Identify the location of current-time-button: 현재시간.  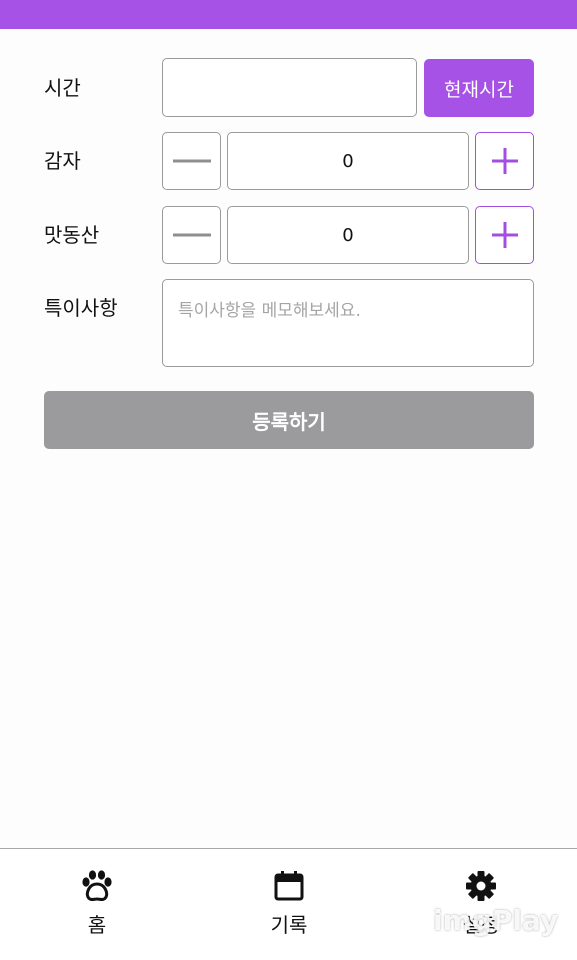
(479, 88).